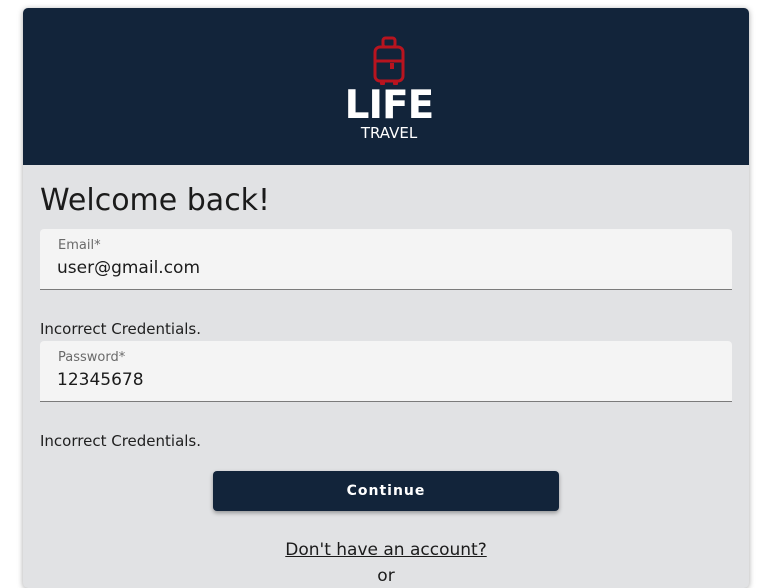  Describe the element at coordinates (92, 357) in the screenshot. I see `password-field-label: Password*` at that location.